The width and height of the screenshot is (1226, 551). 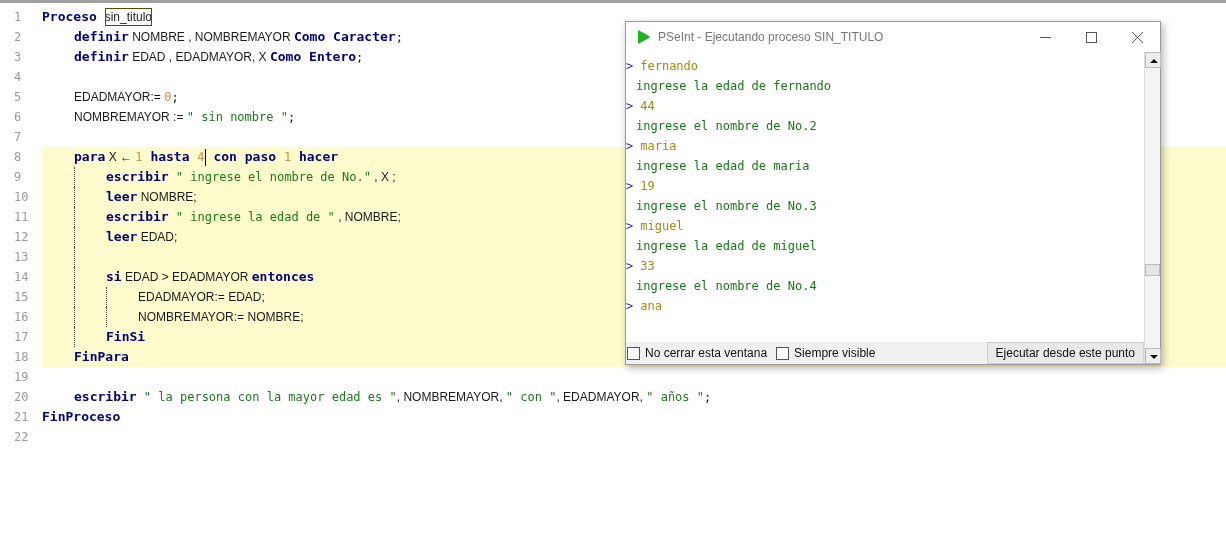 What do you see at coordinates (647, 186) in the screenshot?
I see `input-text: 19` at bounding box center [647, 186].